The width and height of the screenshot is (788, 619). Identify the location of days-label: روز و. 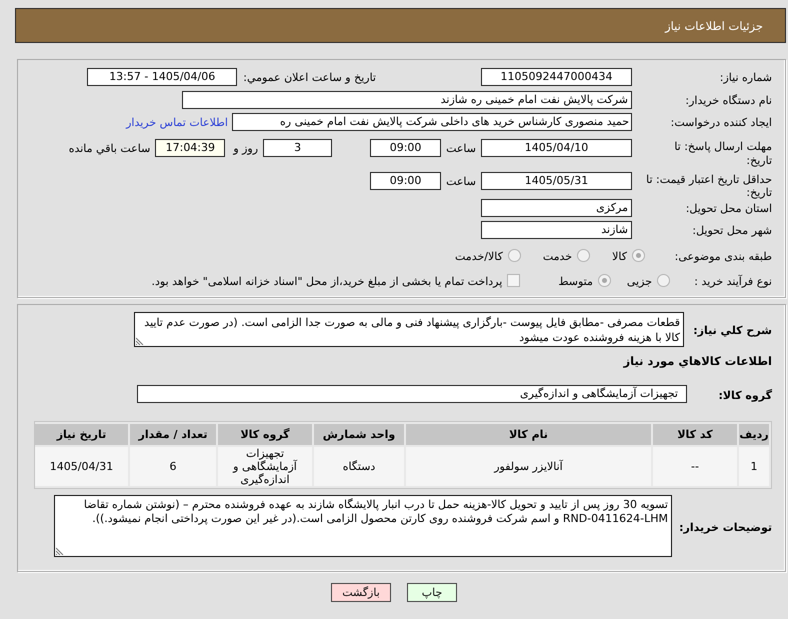
(245, 148).